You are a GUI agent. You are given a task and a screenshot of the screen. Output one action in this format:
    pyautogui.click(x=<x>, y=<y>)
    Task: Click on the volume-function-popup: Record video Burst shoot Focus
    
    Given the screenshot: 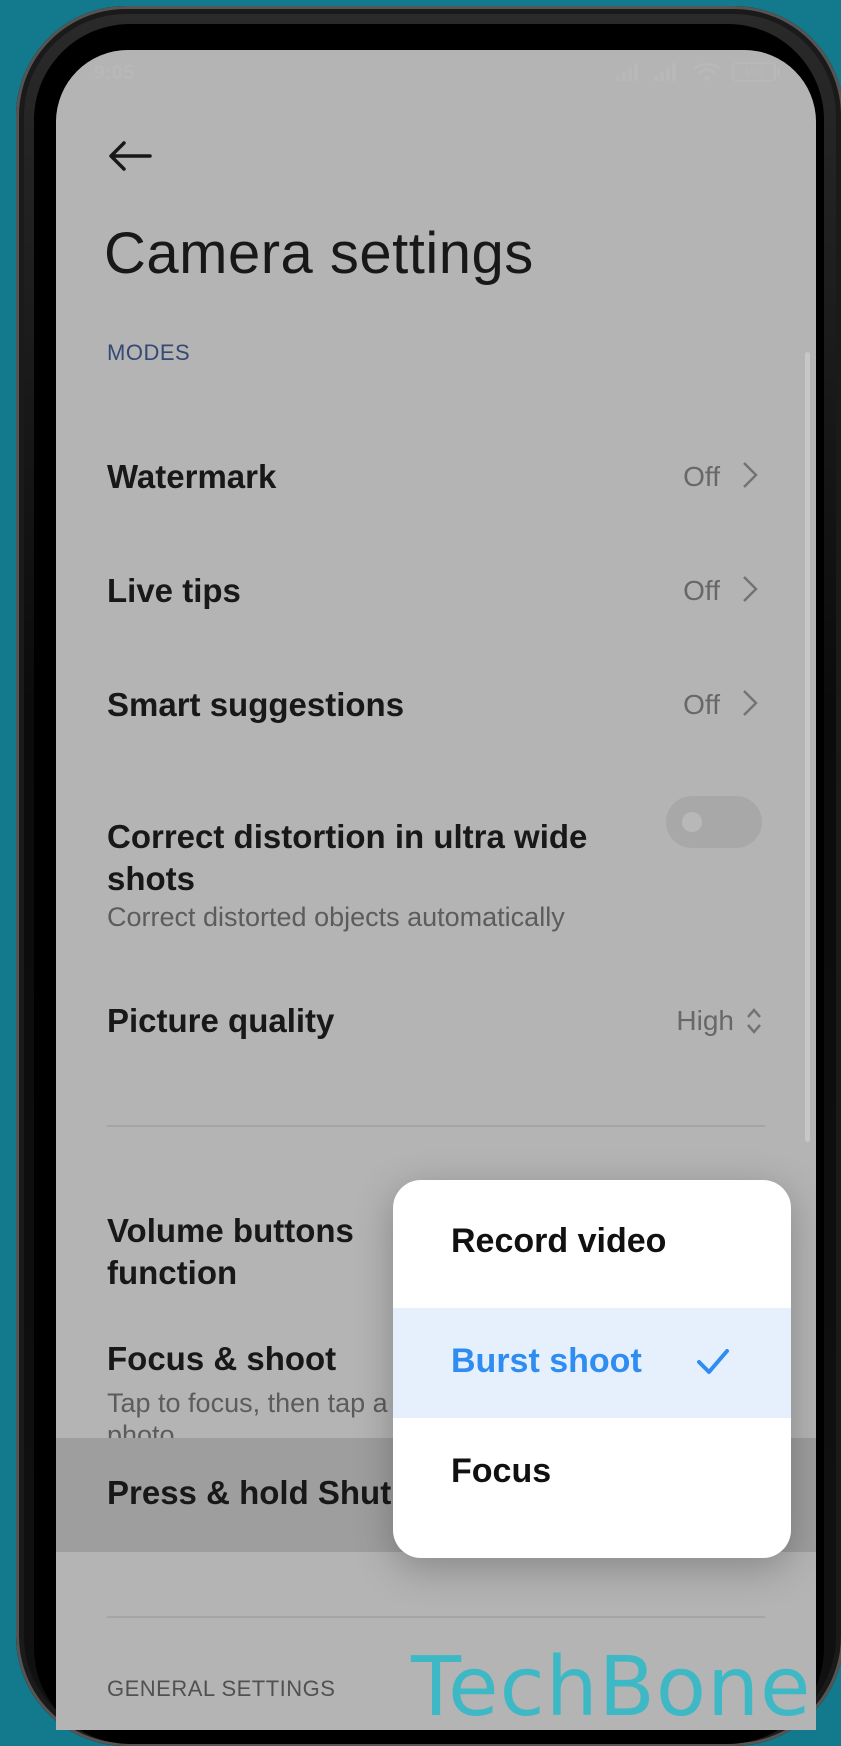 What is the action you would take?
    pyautogui.click(x=592, y=1369)
    